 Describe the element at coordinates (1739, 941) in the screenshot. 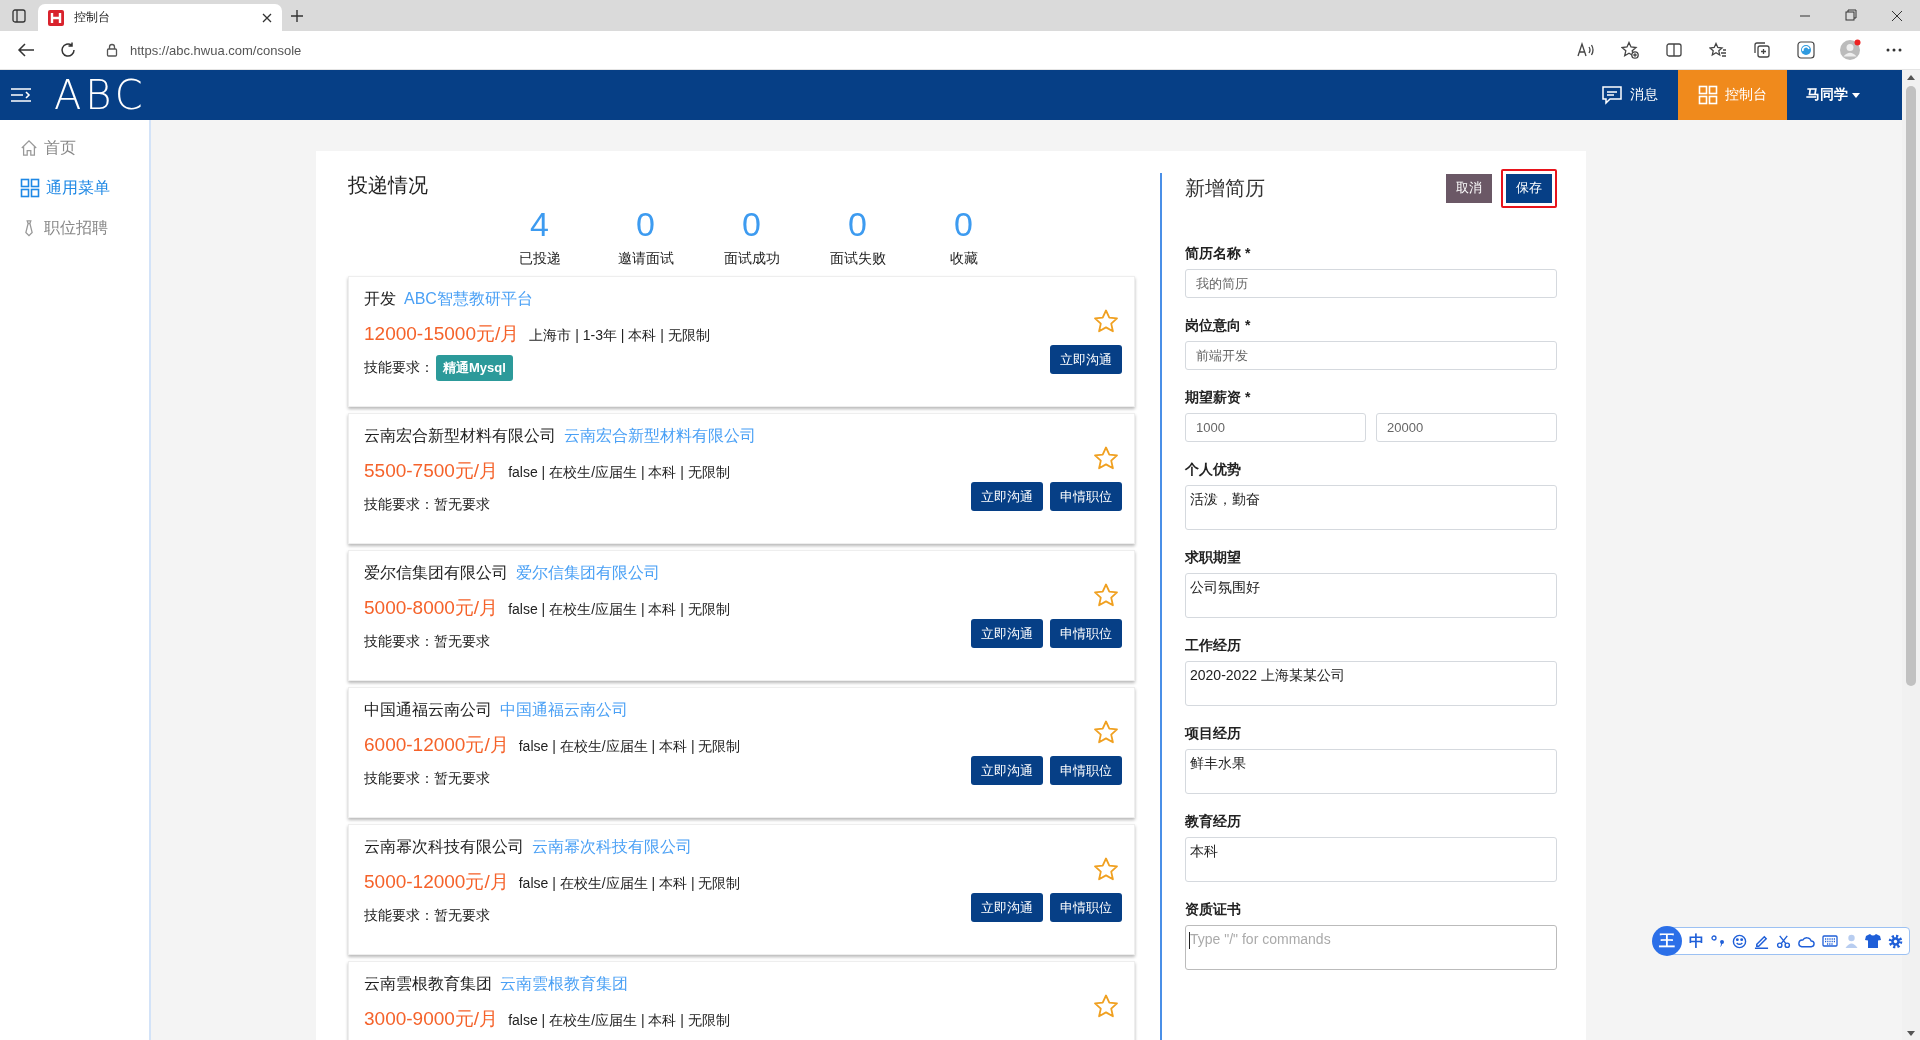

I see `emoji-icon` at that location.